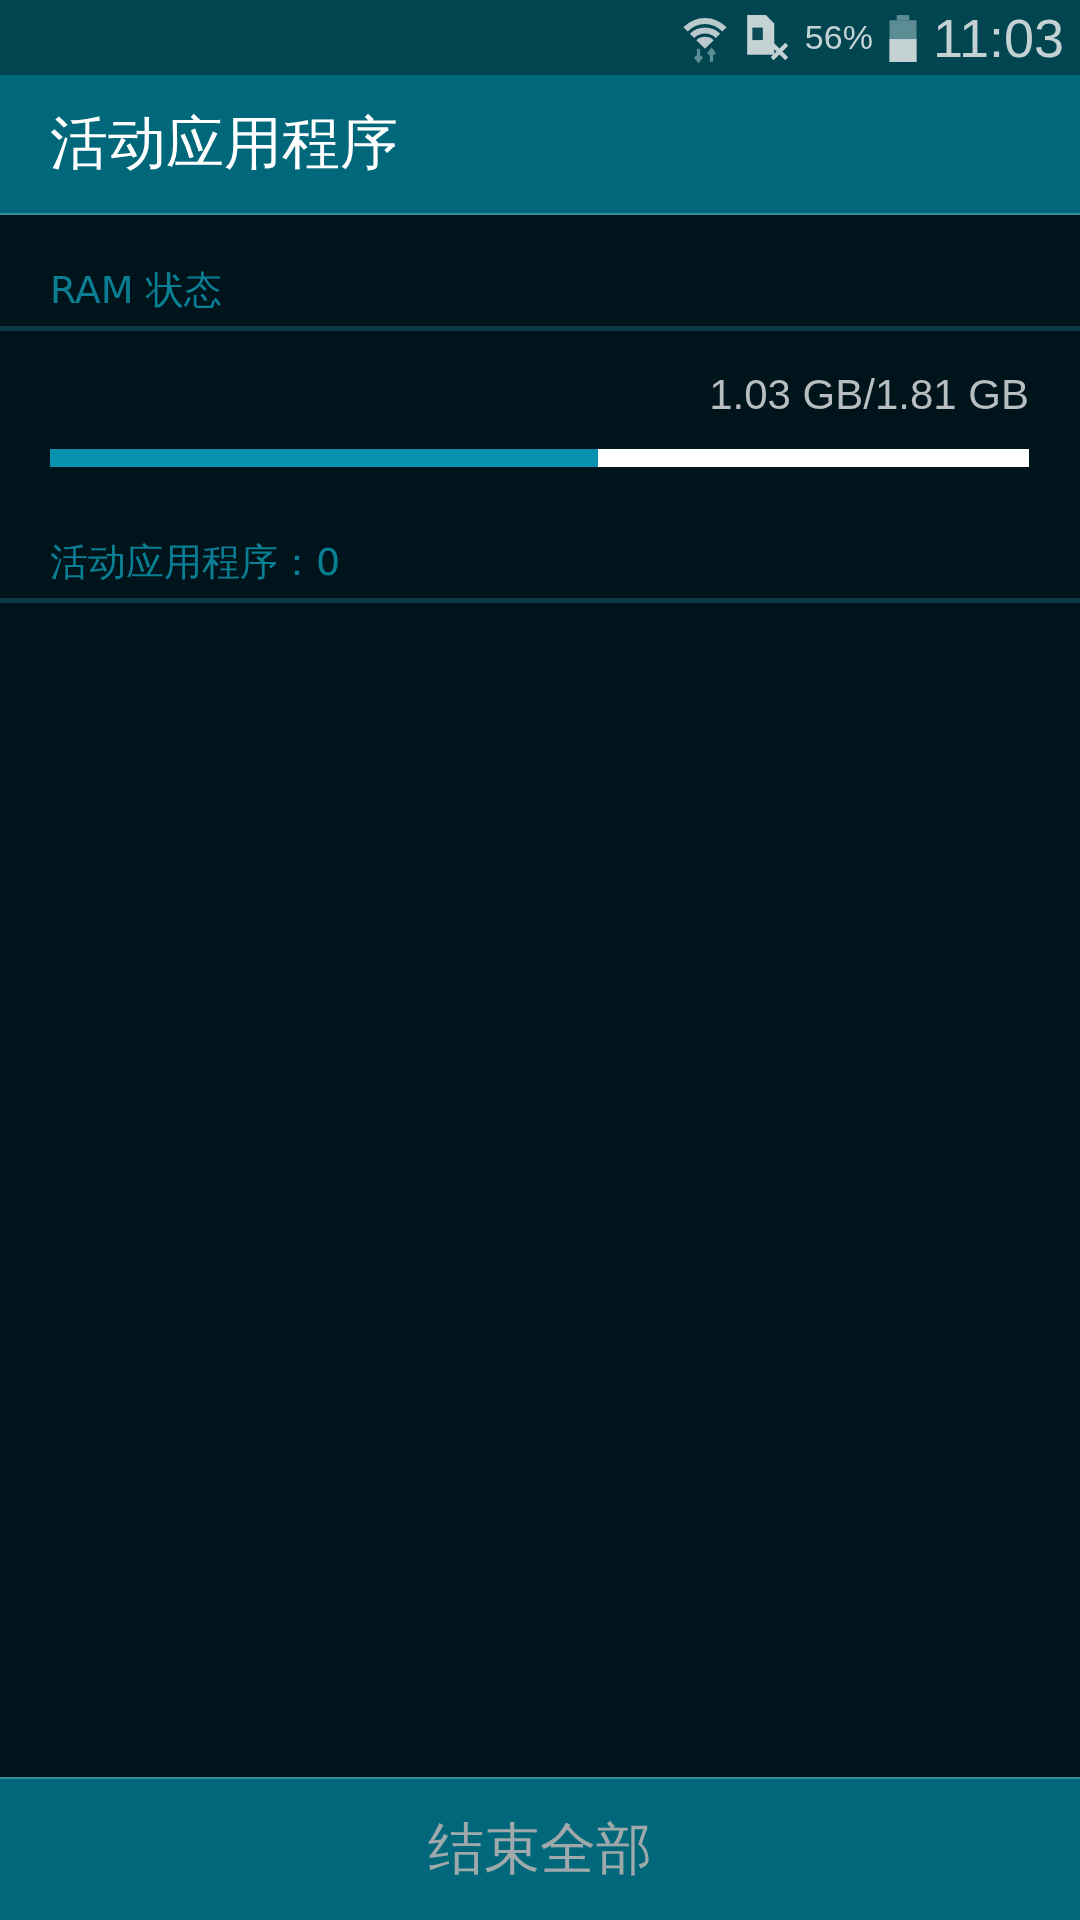 This screenshot has width=1080, height=1920. Describe the element at coordinates (224, 143) in the screenshot. I see `screen-title: 活动应用程序` at that location.